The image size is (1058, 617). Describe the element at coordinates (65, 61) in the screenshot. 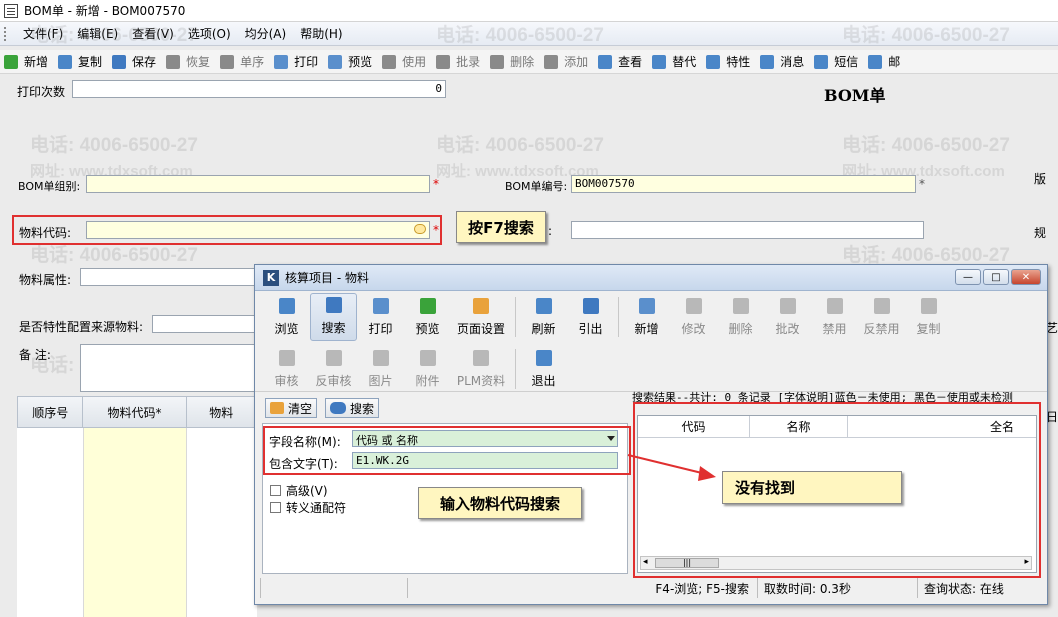

I see `copy-icon` at that location.